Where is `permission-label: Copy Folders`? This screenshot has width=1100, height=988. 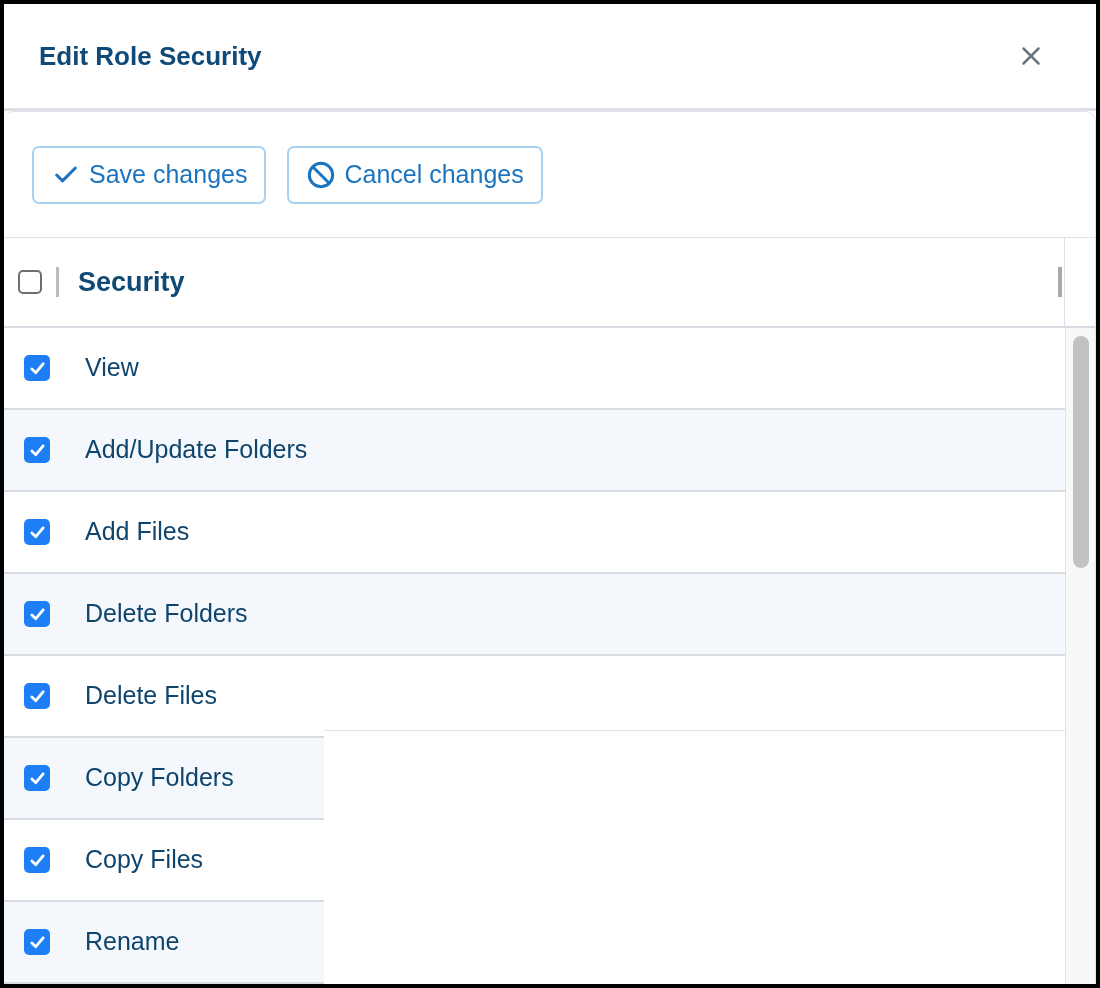
permission-label: Copy Folders is located at coordinates (159, 778).